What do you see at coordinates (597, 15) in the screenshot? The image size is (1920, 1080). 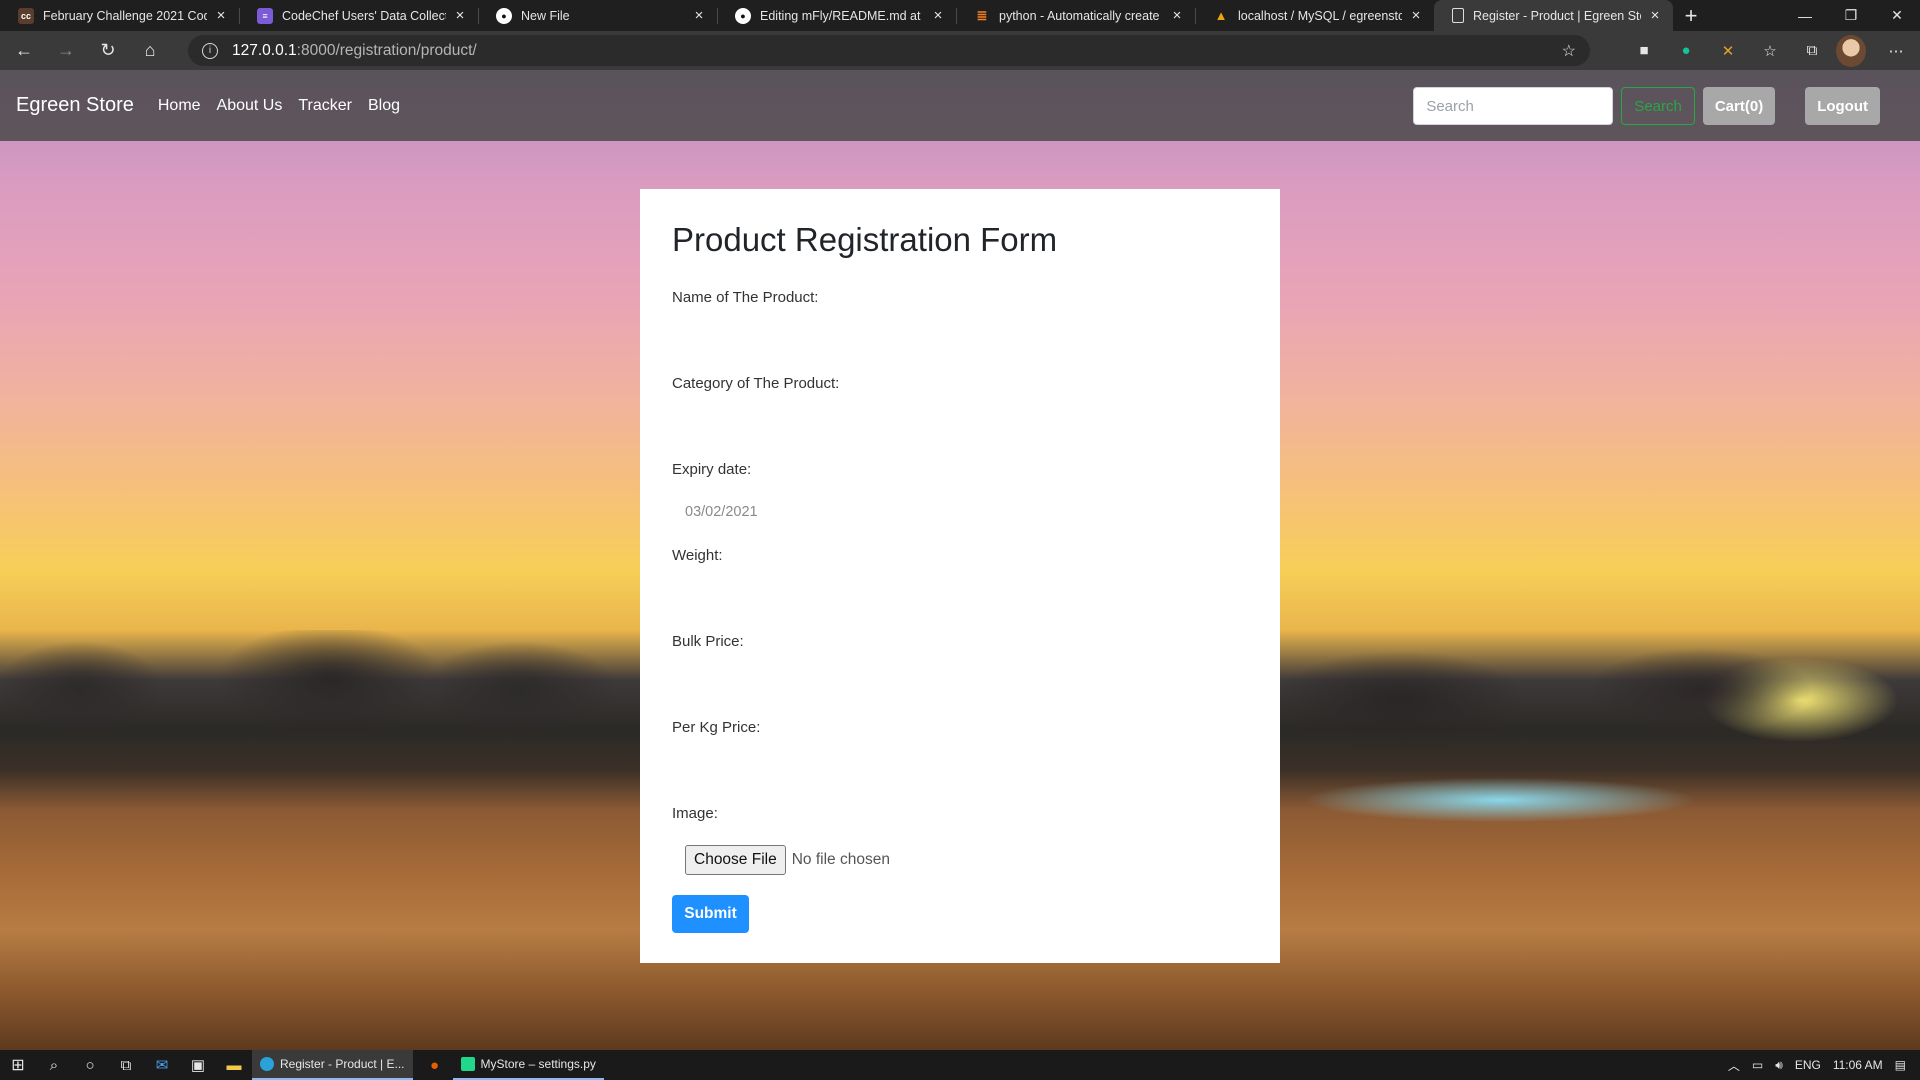 I see `browser-tab: ● New File ×` at bounding box center [597, 15].